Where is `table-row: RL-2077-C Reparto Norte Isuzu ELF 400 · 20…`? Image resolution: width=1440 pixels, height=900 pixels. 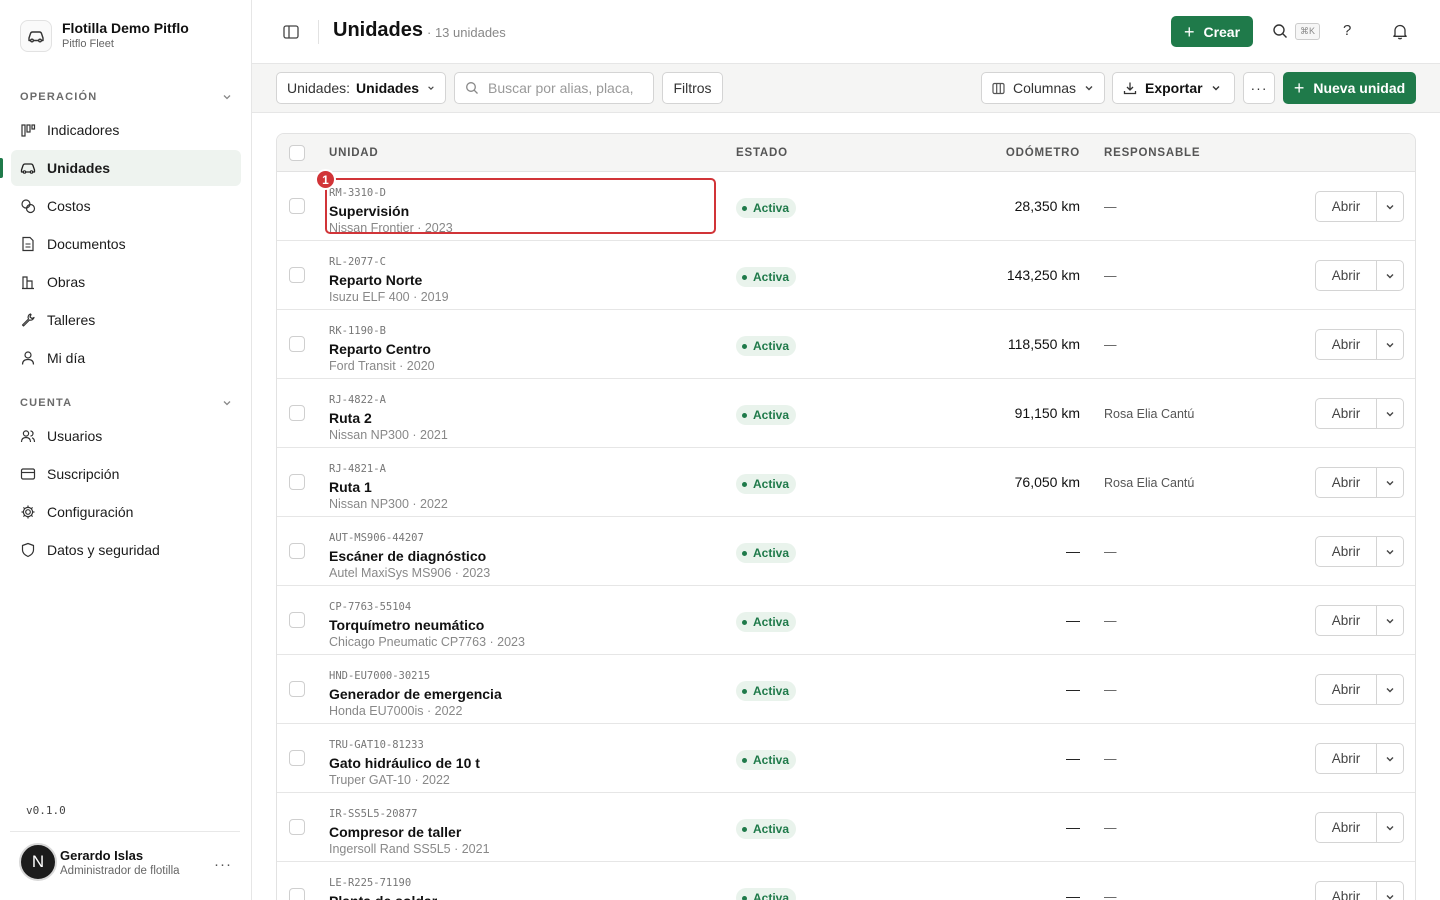 table-row: RL-2077-C Reparto Norte Isuzu ELF 400 · 20… is located at coordinates (846, 275).